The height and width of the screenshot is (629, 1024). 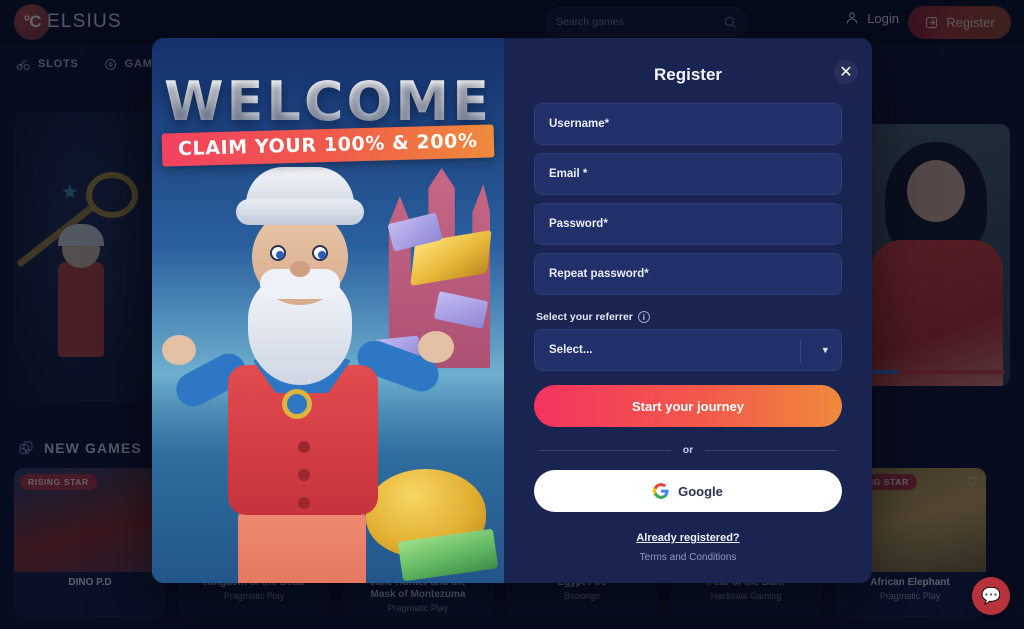 I want to click on divider-label: or, so click(x=688, y=450).